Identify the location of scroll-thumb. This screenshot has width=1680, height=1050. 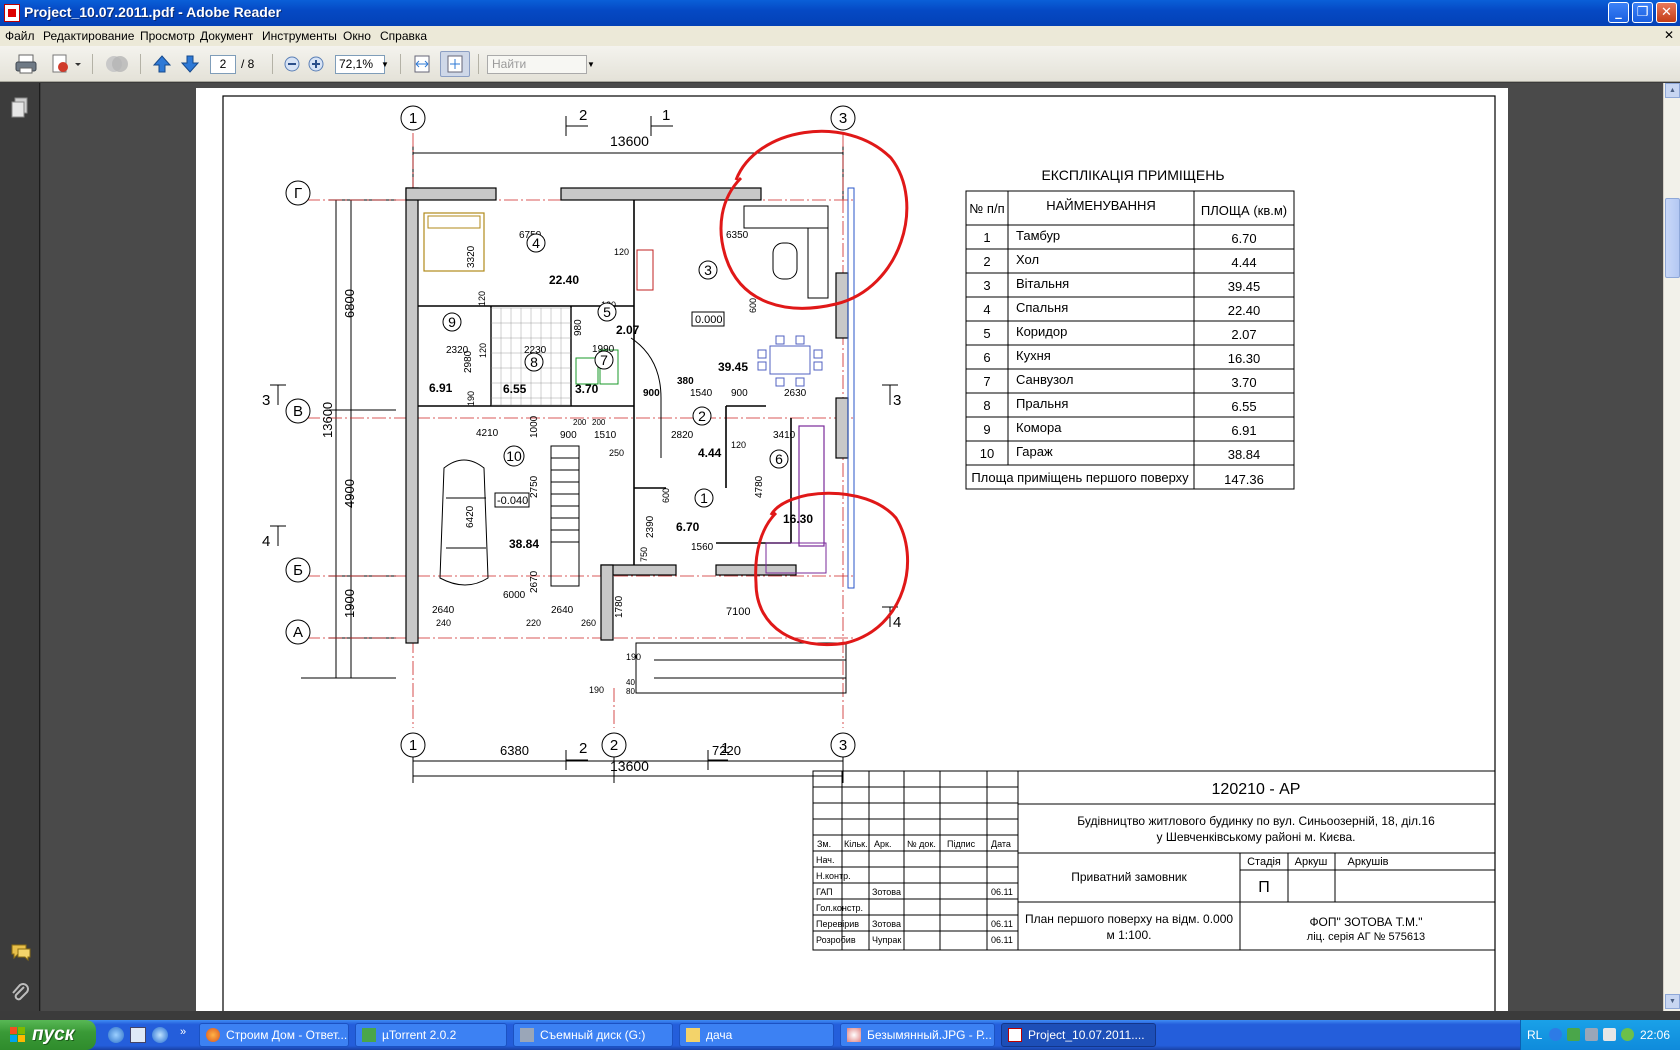
(1672, 238).